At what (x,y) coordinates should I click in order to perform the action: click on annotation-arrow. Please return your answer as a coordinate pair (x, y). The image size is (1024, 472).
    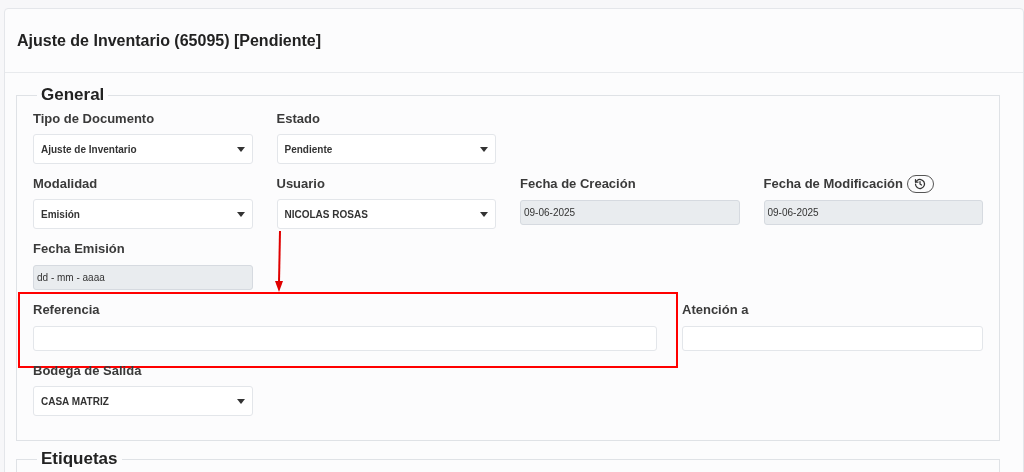
    Looking at the image, I should click on (279, 261).